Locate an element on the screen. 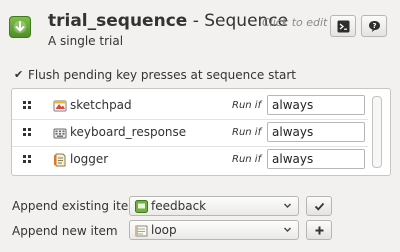  existing-item-value: feedback is located at coordinates (179, 206).